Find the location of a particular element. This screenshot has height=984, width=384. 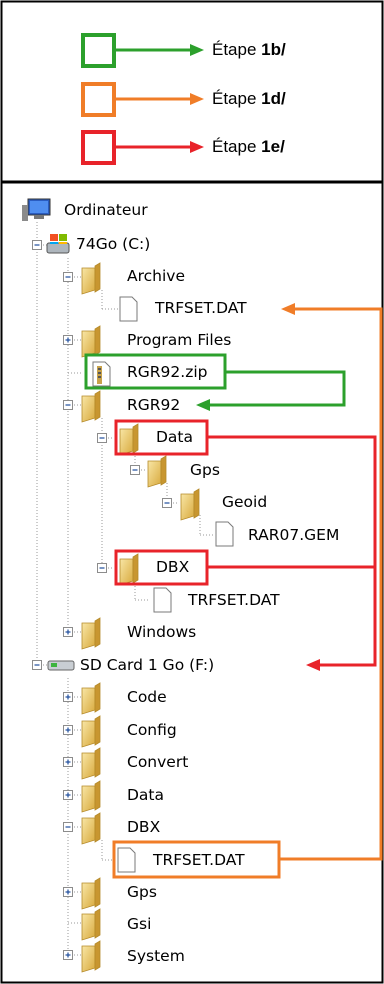

tree-item-computer: Ordinateur is located at coordinates (106, 210).